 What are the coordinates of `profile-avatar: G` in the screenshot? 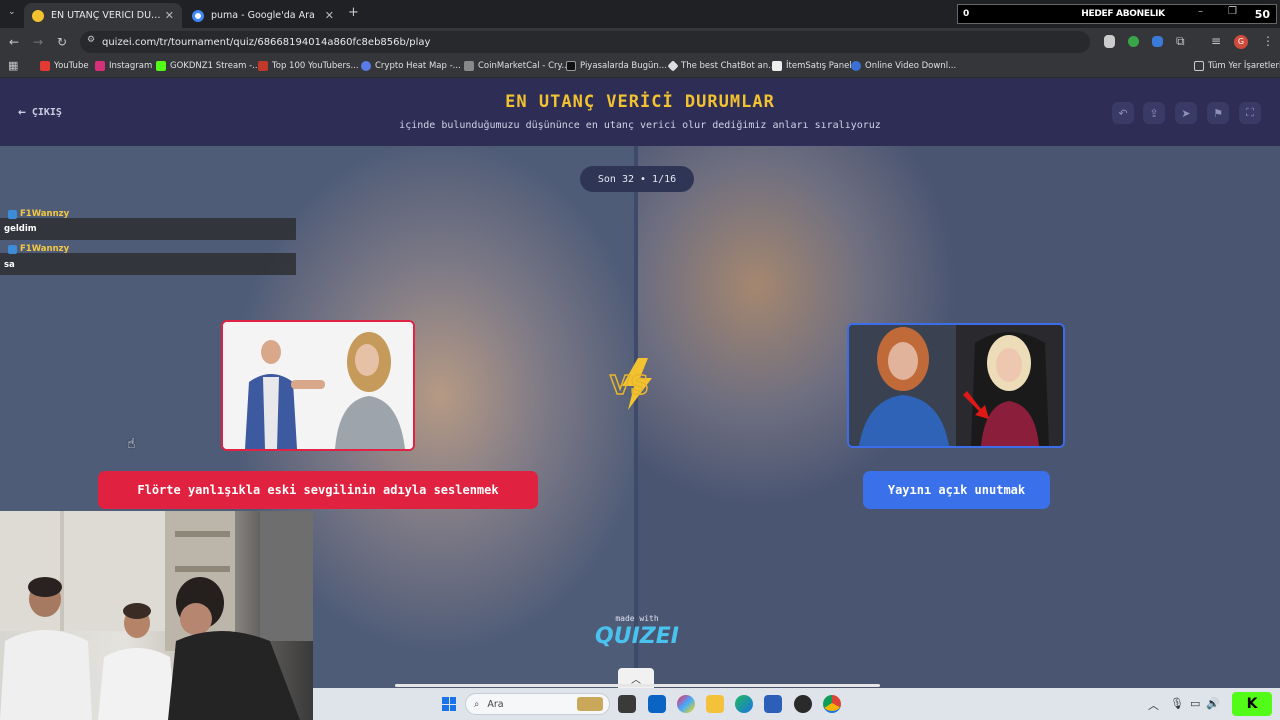 It's located at (1241, 42).